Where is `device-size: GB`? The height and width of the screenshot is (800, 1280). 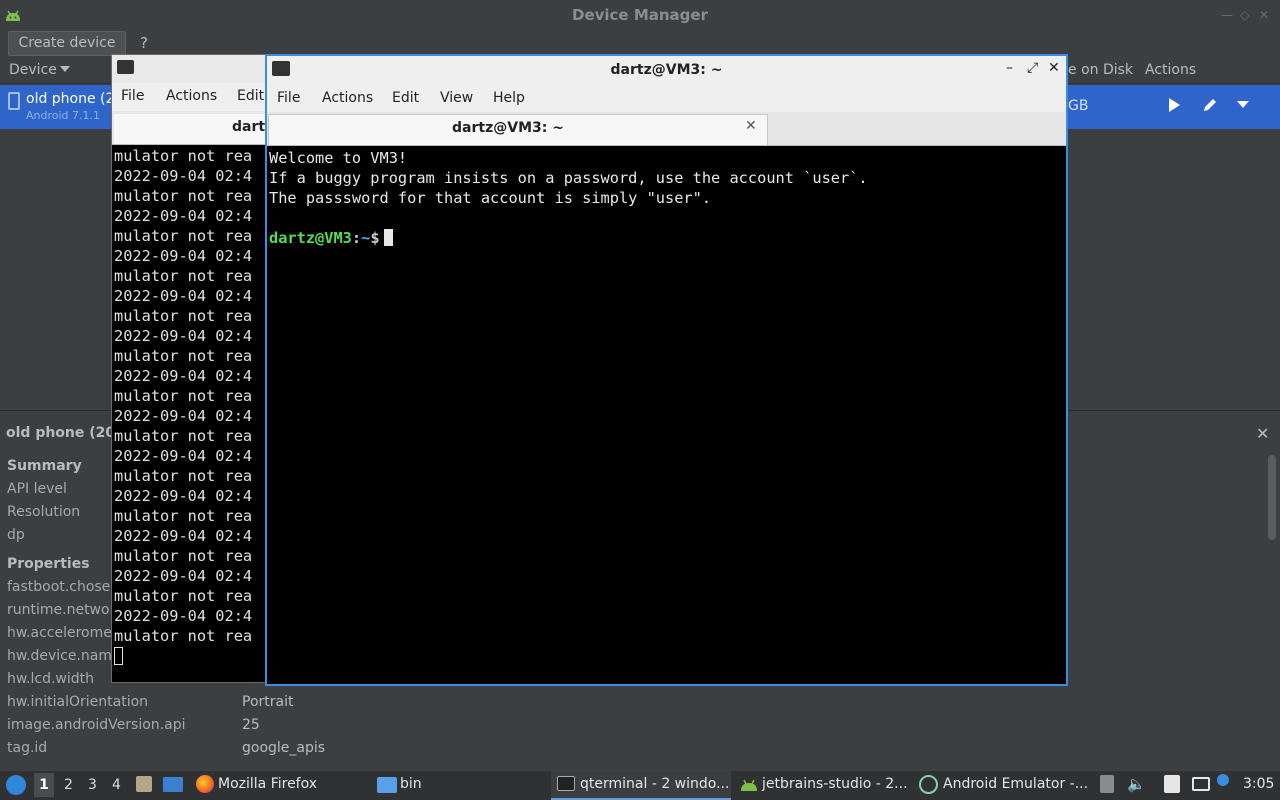 device-size: GB is located at coordinates (1078, 106).